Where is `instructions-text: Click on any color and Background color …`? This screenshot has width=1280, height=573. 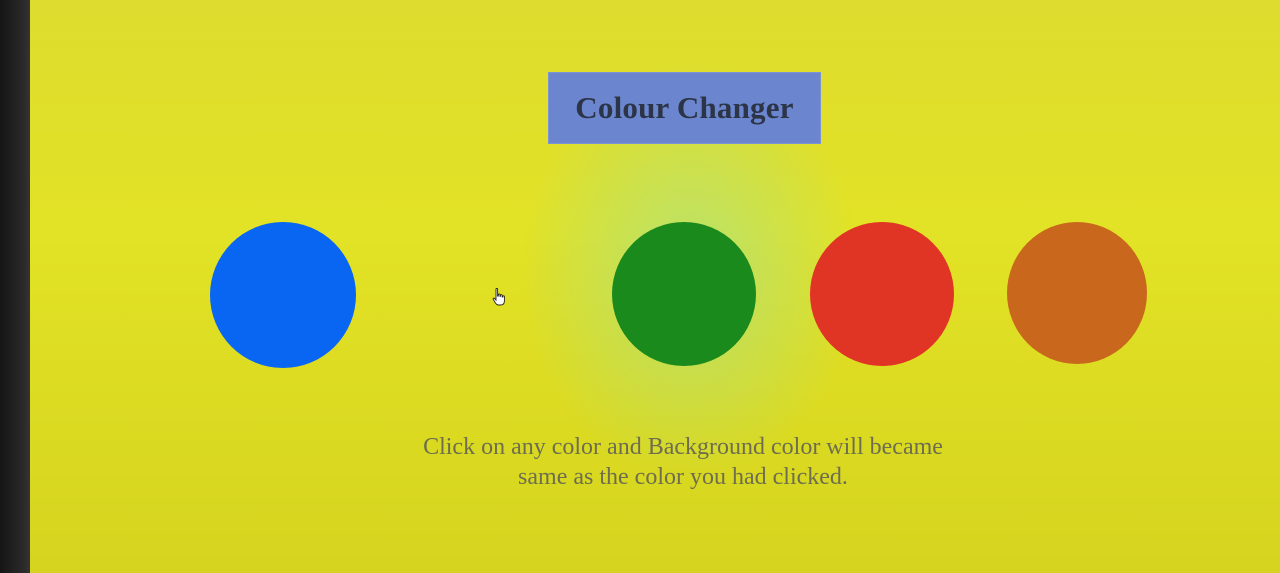
instructions-text: Click on any color and Background color … is located at coordinates (683, 462).